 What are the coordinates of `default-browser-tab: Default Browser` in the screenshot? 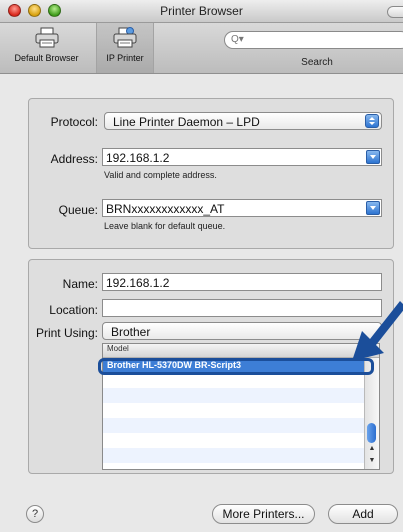 It's located at (46, 48).